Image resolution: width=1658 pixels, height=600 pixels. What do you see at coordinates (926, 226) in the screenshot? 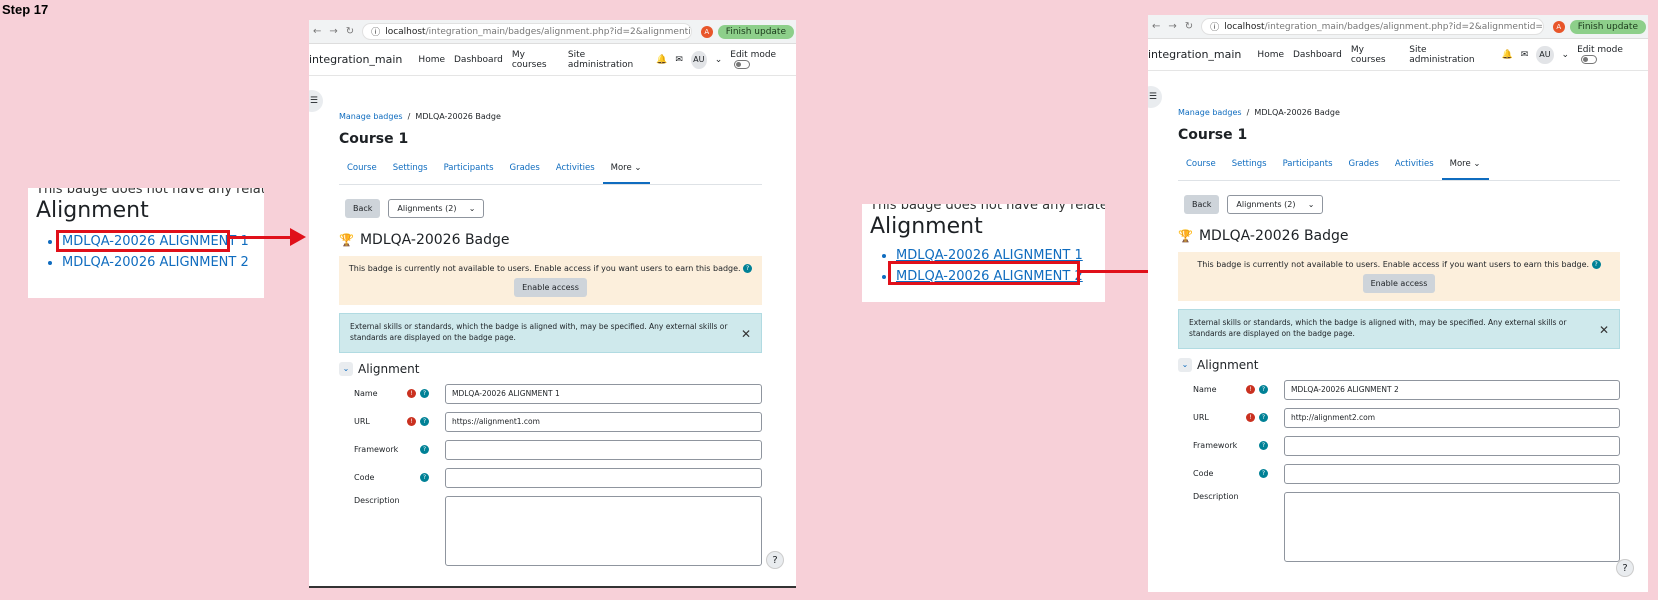
I see `snippet-heading: Alignment` at bounding box center [926, 226].